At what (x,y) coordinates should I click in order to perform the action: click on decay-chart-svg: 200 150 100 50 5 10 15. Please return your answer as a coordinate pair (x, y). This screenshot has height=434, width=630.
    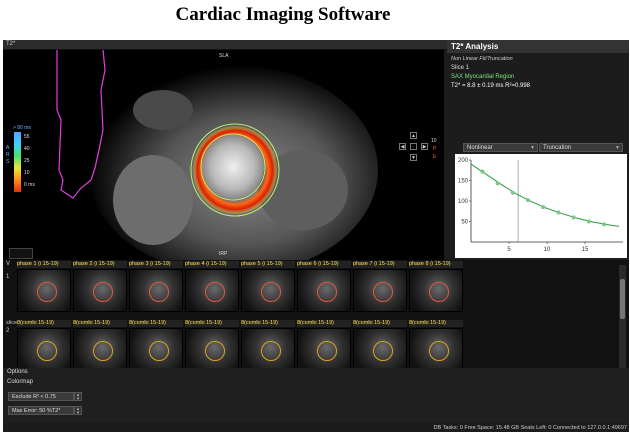
    Looking at the image, I should click on (540, 205).